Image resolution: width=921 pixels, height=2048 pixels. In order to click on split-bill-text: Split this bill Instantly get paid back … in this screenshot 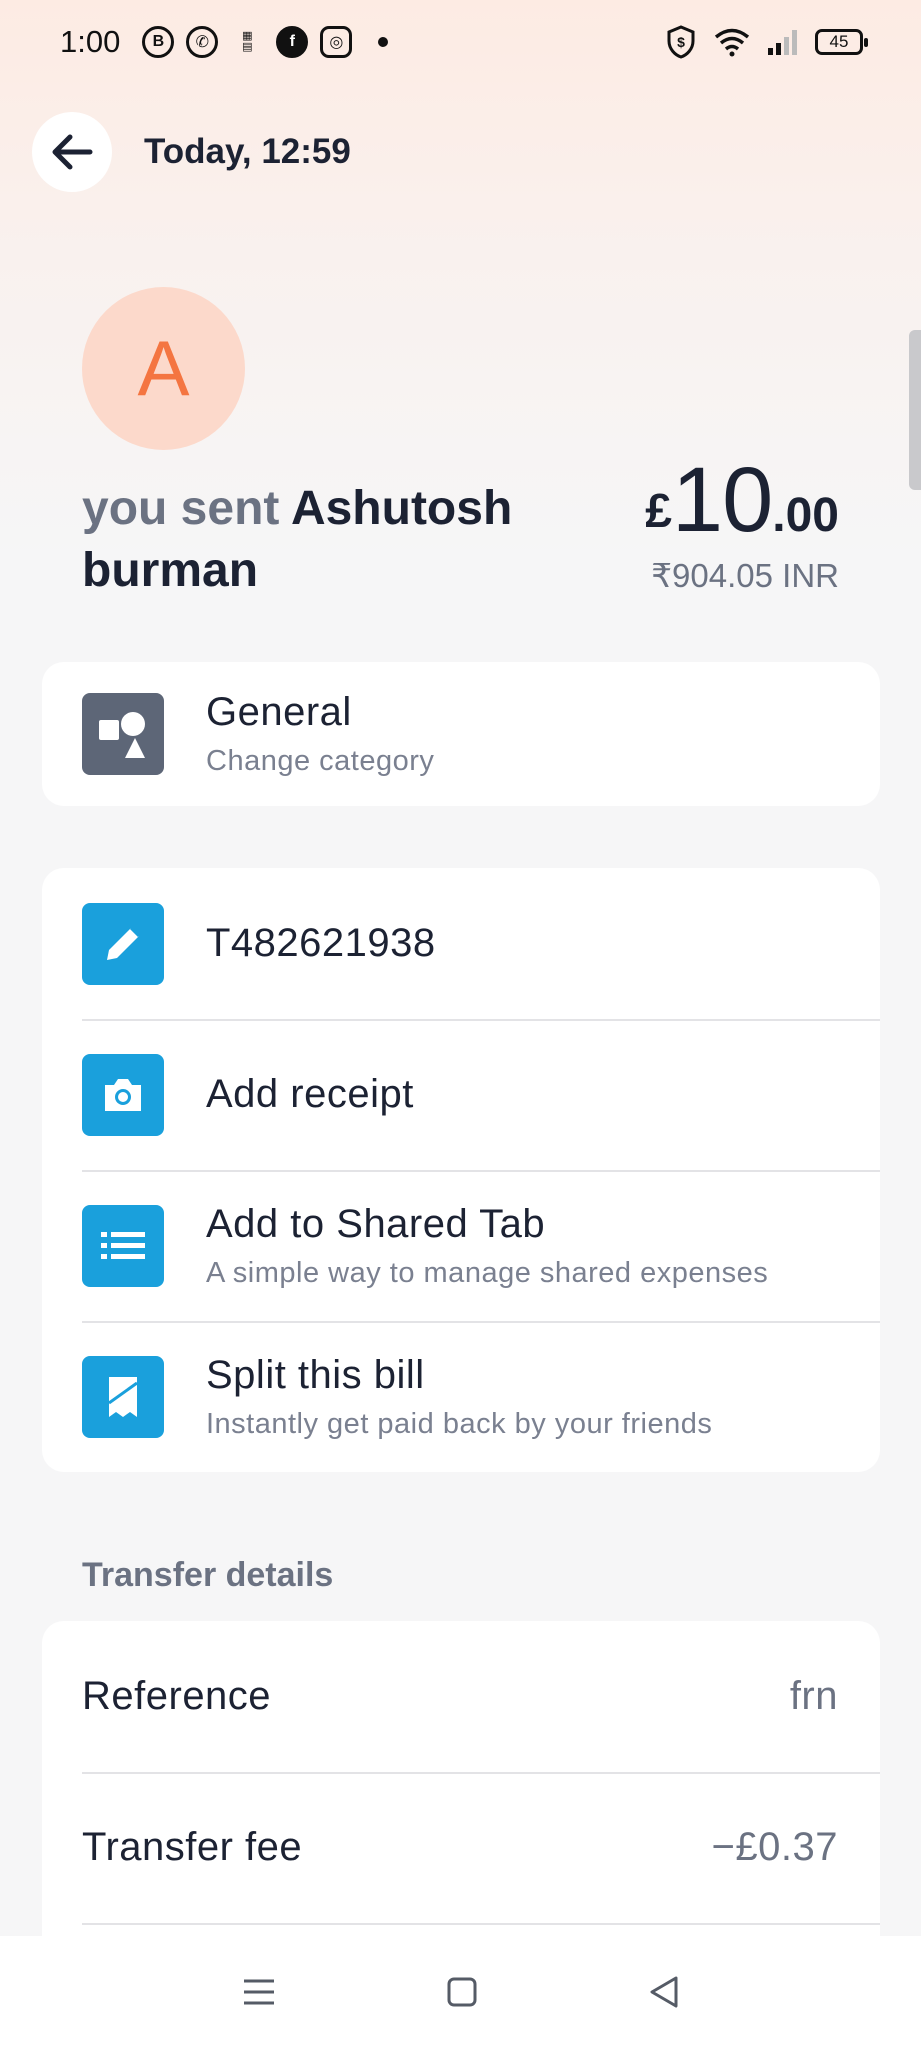, I will do `click(459, 1397)`.